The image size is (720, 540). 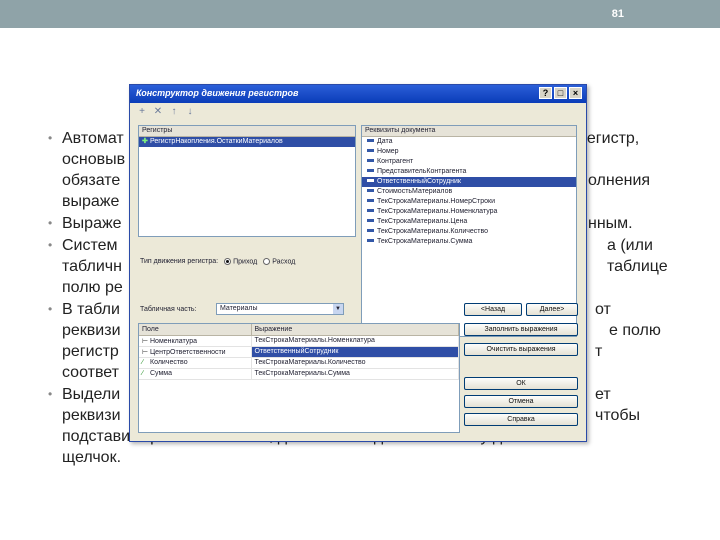 I want to click on window-controls: ? □ ×, so click(x=560, y=93).